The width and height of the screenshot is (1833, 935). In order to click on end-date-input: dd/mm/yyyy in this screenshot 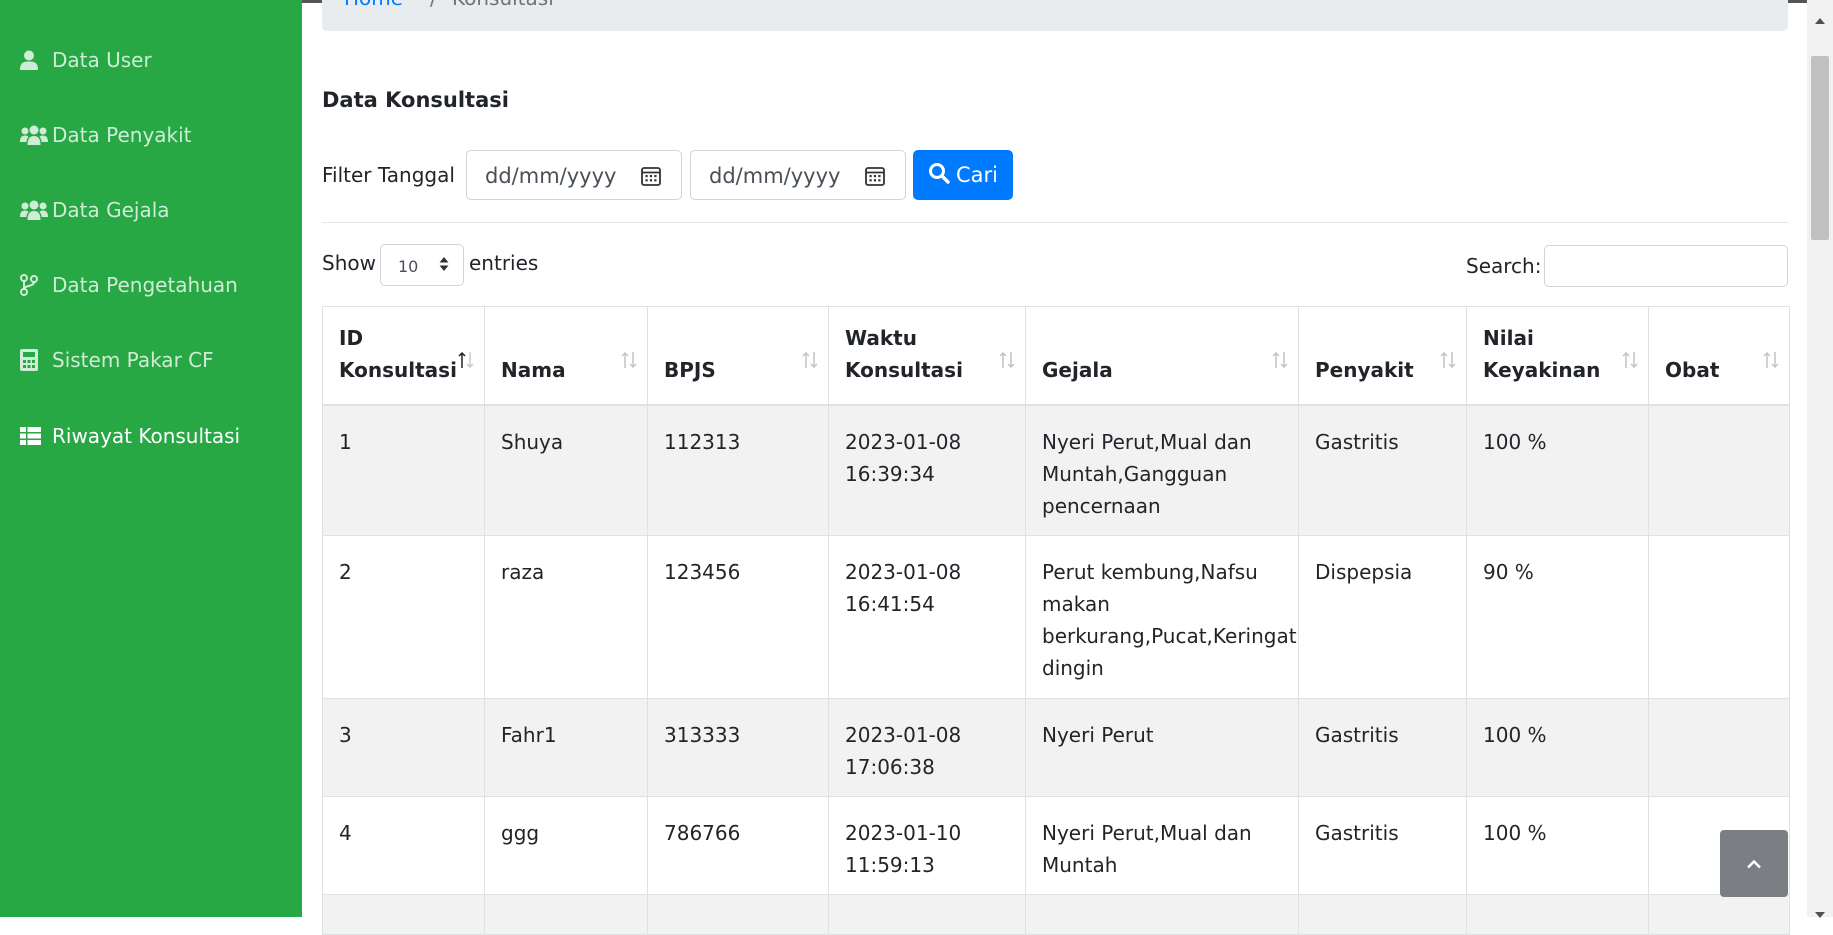, I will do `click(798, 175)`.